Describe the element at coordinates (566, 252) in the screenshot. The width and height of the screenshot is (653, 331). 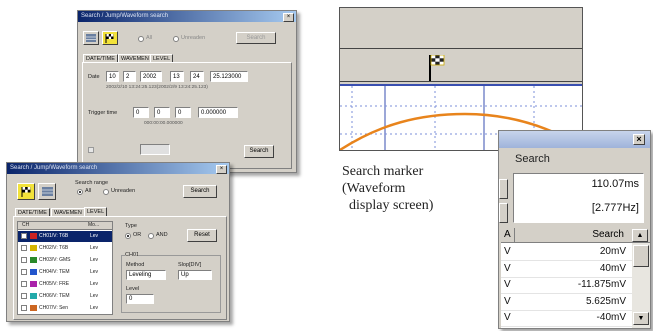
I see `table-row: V 20mV` at that location.